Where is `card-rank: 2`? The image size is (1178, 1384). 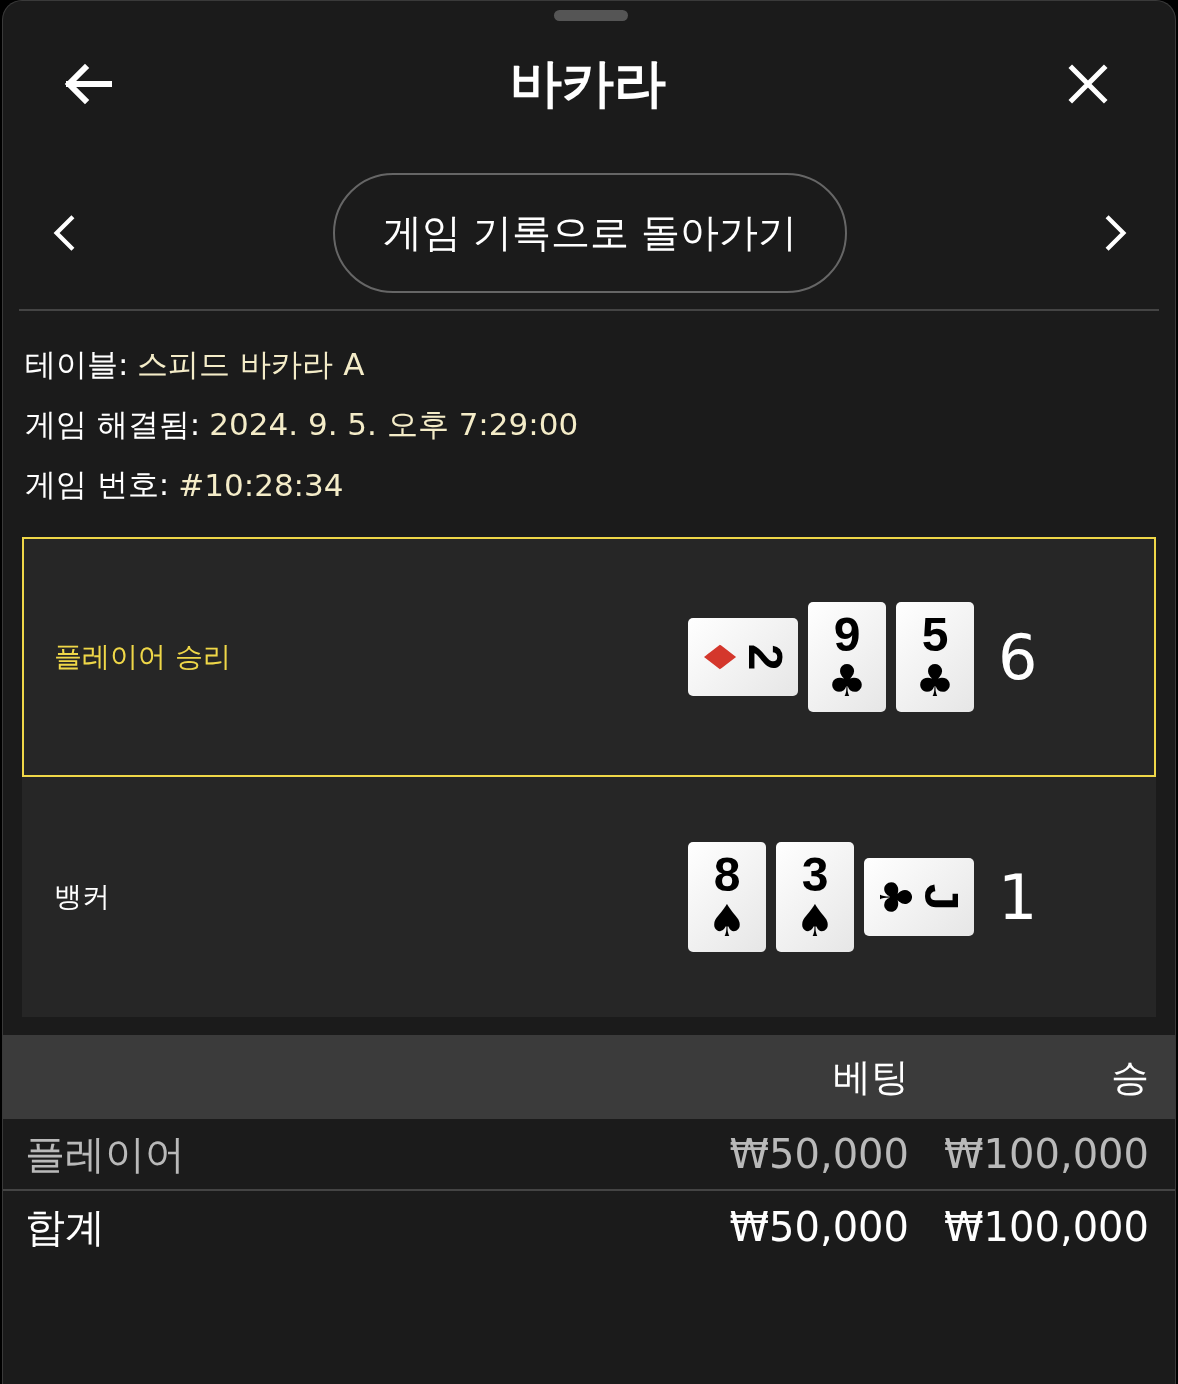 card-rank: 2 is located at coordinates (765, 657).